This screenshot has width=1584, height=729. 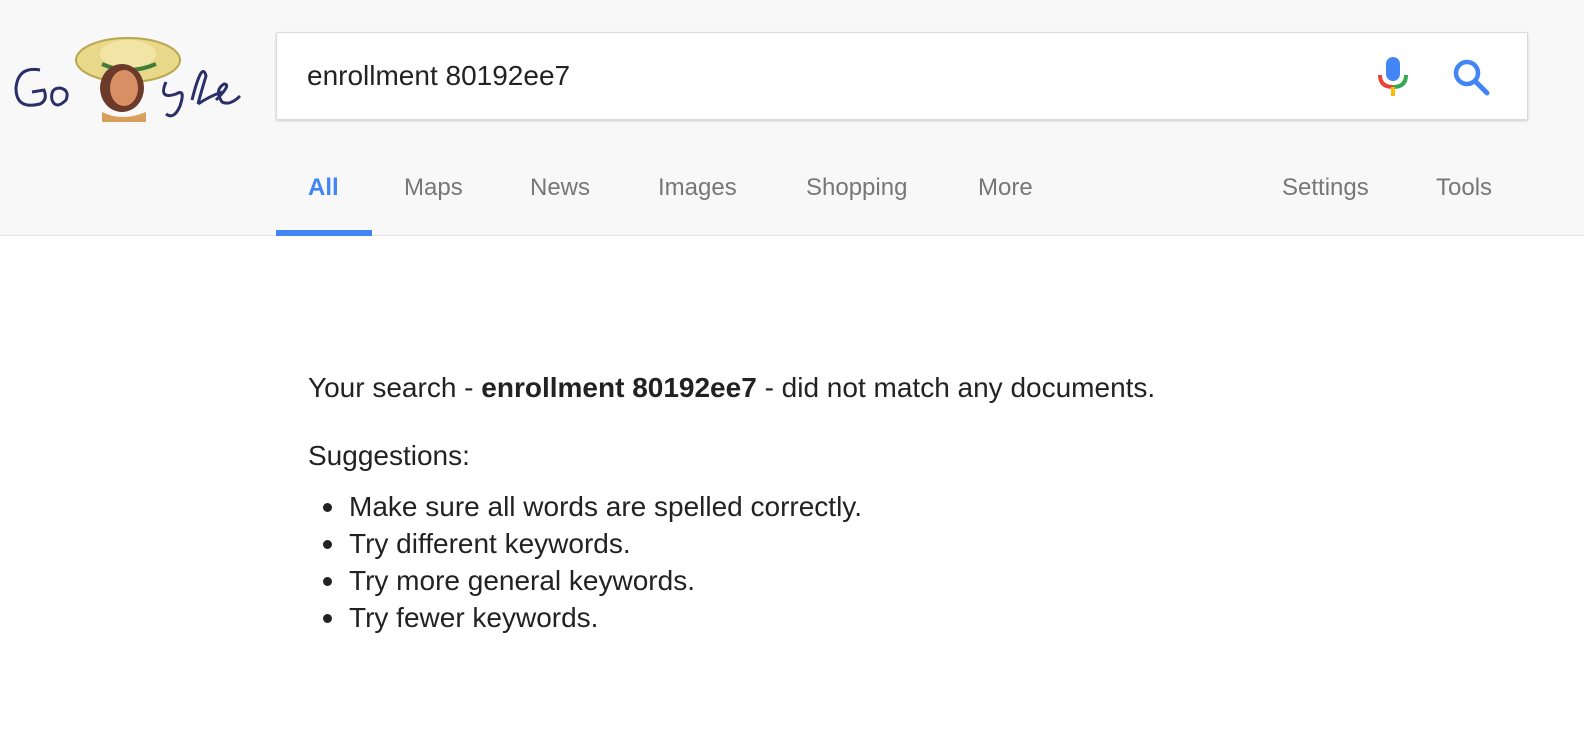 I want to click on microphone-icon, so click(x=1393, y=77).